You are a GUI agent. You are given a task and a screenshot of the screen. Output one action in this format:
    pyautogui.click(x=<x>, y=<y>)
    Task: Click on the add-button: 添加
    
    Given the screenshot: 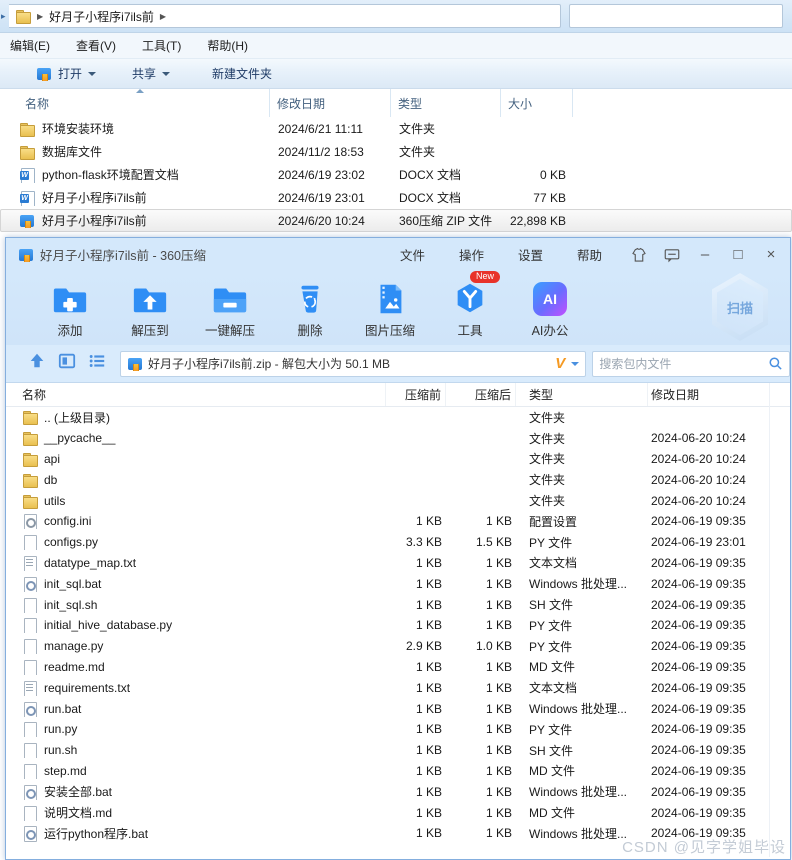 What is the action you would take?
    pyautogui.click(x=70, y=305)
    